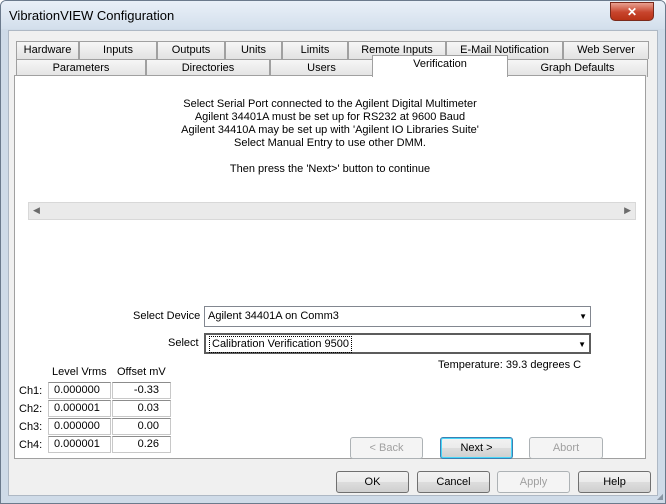  Describe the element at coordinates (79, 390) in the screenshot. I see `ch1-level-field: 0.000000` at that location.